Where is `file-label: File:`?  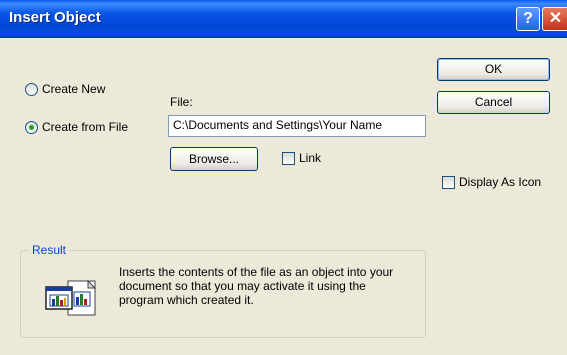
file-label: File: is located at coordinates (181, 102).